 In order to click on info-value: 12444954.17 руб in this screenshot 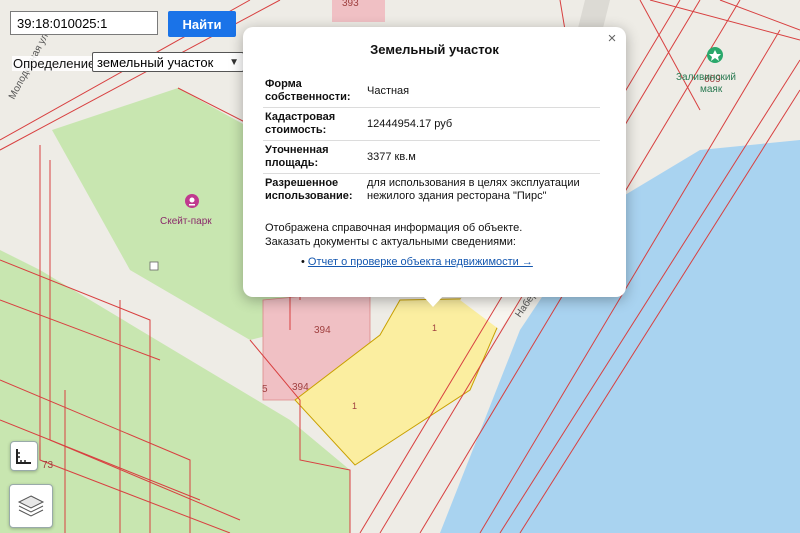, I will do `click(482, 124)`.